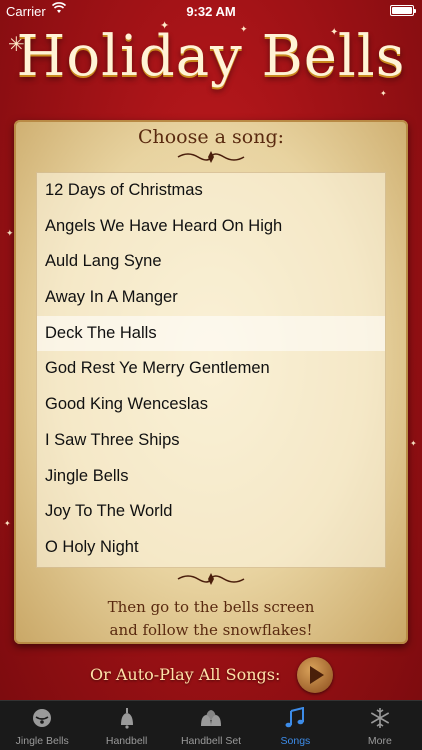 This screenshot has height=750, width=422. I want to click on tab-handbell-set: Handbell Set, so click(211, 725).